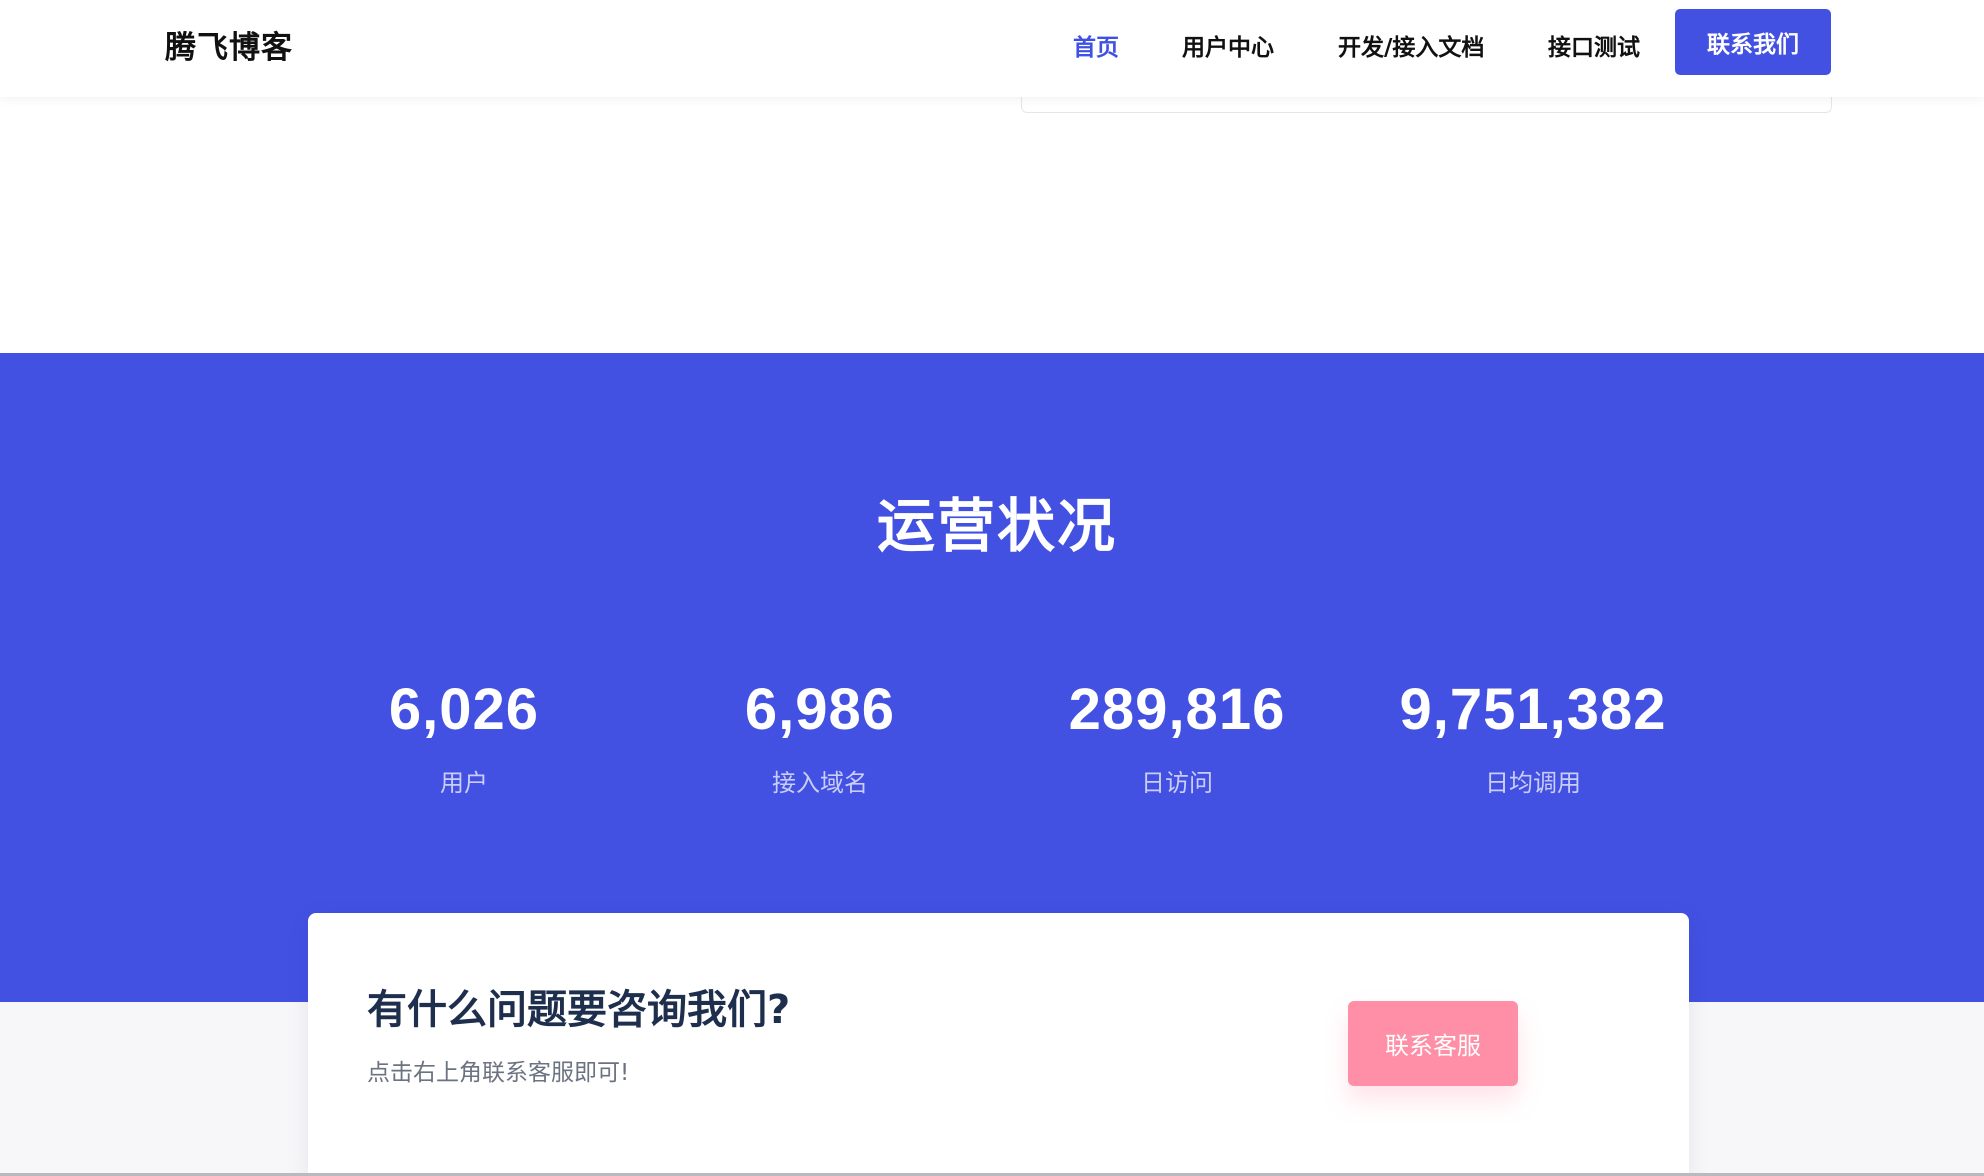 The image size is (1984, 1176). I want to click on nav-item-user-center: 用户中心, so click(1228, 45).